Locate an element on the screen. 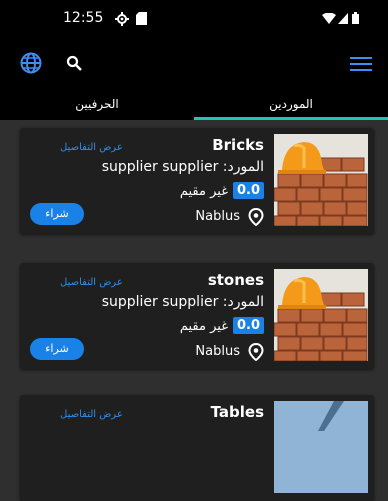 The height and width of the screenshot is (501, 388). sd-card-icon is located at coordinates (141, 18).